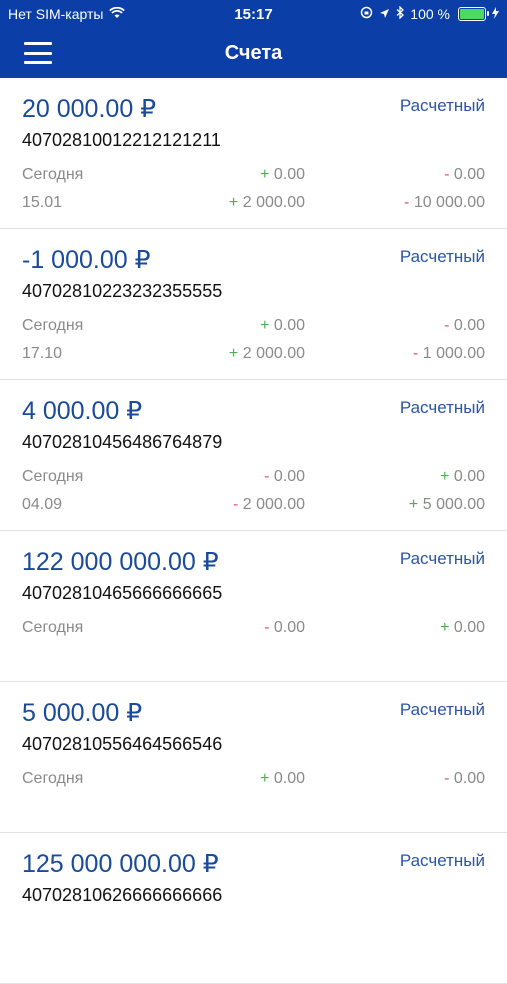 Image resolution: width=507 pixels, height=984 pixels. I want to click on account-balance: 4 000.00 ₽, so click(82, 411).